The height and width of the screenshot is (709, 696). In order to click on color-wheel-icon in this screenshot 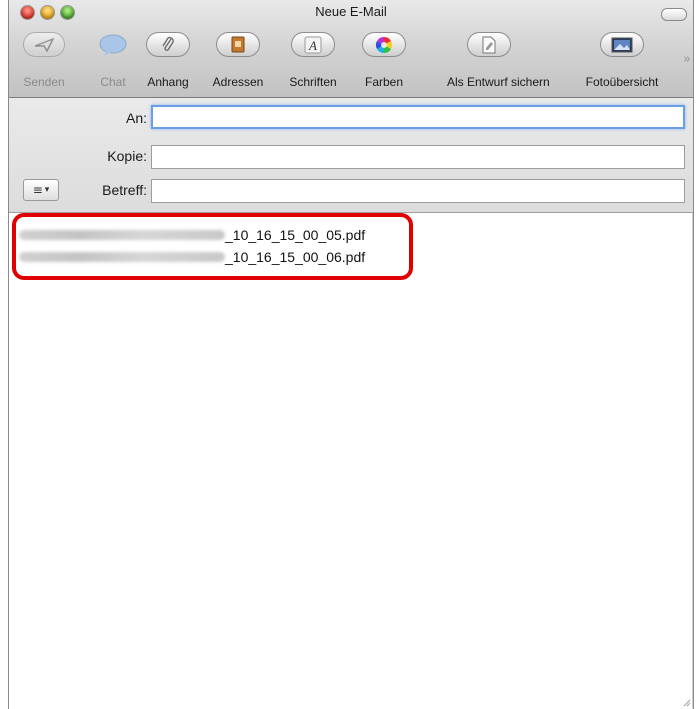, I will do `click(384, 44)`.